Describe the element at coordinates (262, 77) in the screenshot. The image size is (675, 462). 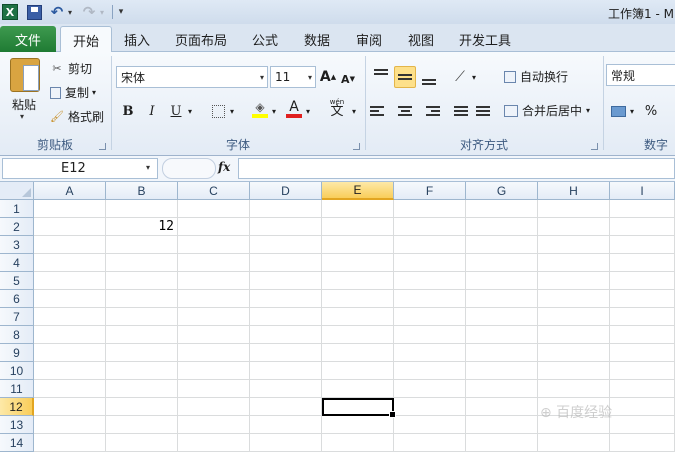
I see `chevron-down-icon: ▾` at that location.